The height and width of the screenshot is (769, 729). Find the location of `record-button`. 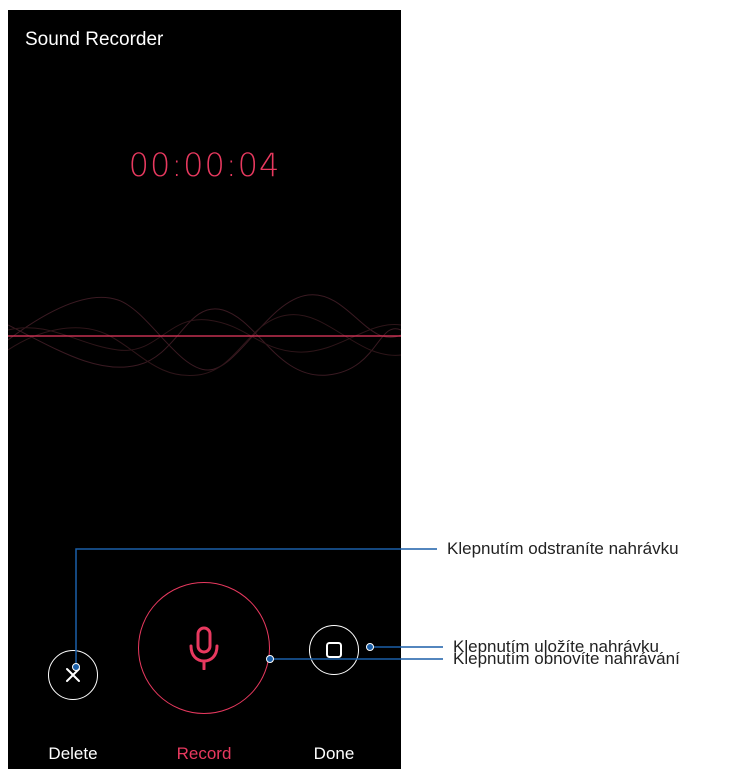

record-button is located at coordinates (204, 648).